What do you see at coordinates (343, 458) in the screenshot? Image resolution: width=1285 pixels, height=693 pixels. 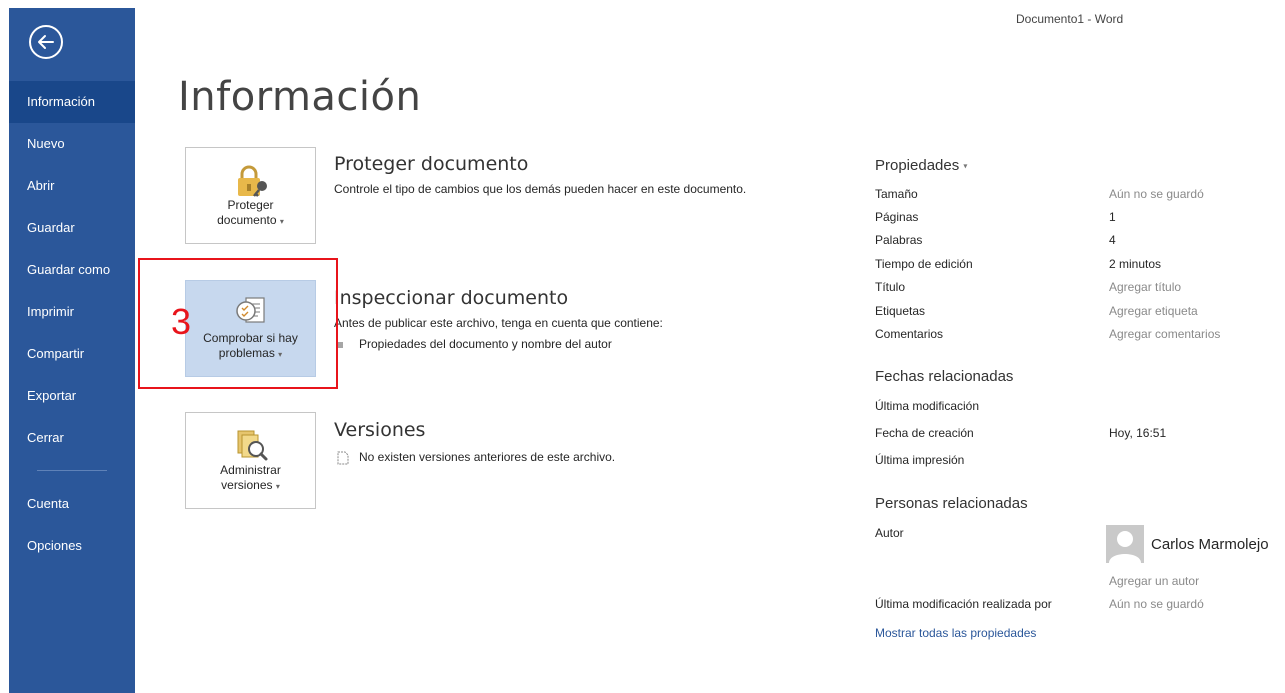 I see `document-outline-icon` at bounding box center [343, 458].